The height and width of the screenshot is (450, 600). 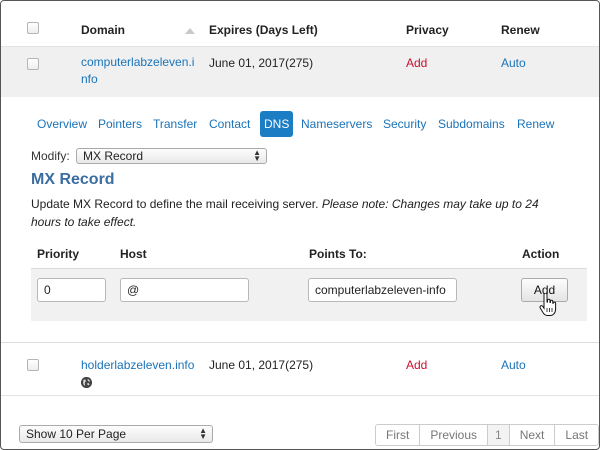 What do you see at coordinates (499, 435) in the screenshot?
I see `pagination-current-page: 1` at bounding box center [499, 435].